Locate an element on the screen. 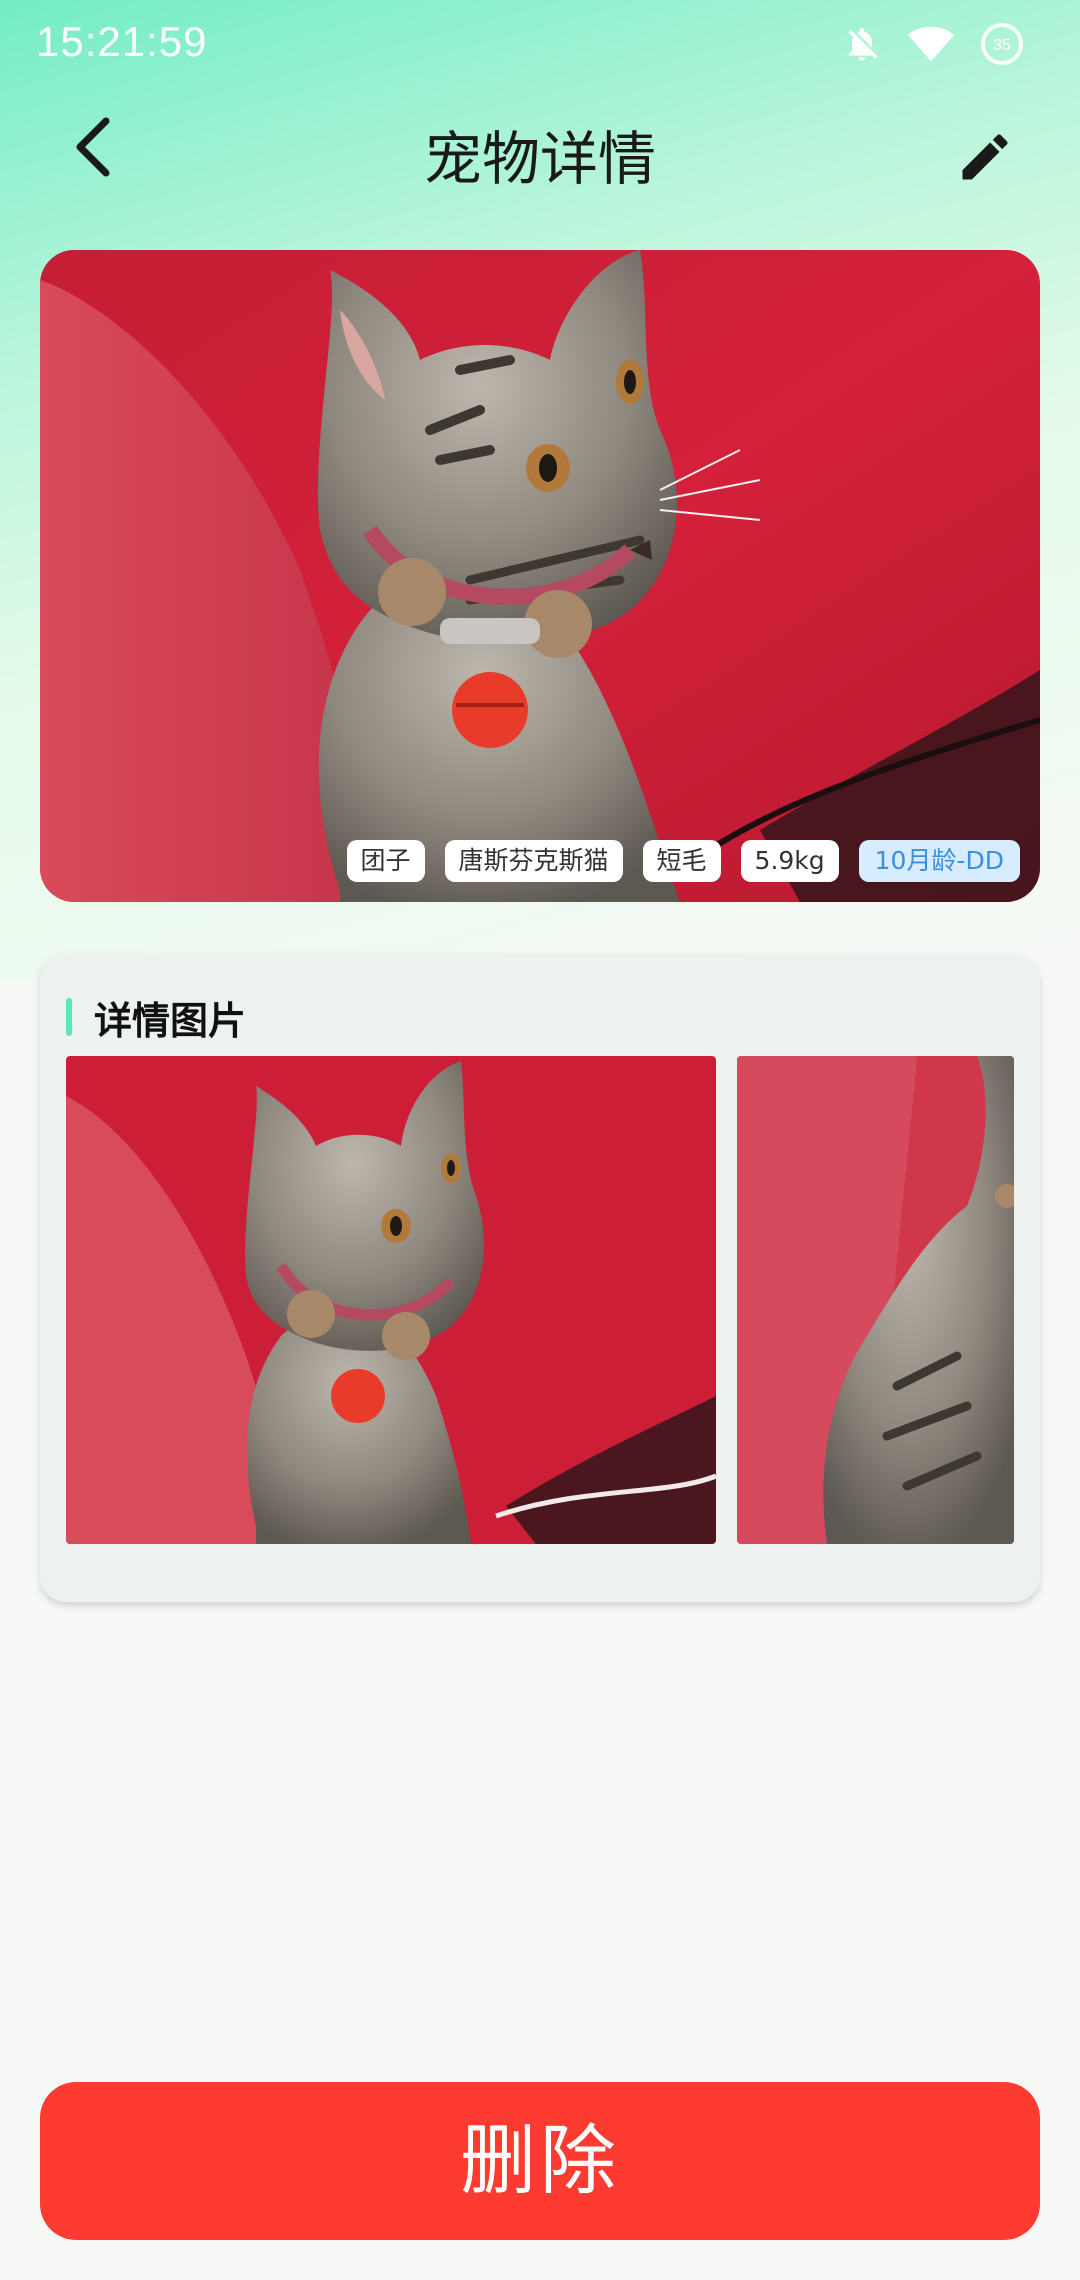  pet-tags: 团子 唐斯芬克斯猫 短毛 5.9kg 10月龄-DD is located at coordinates (683, 861).